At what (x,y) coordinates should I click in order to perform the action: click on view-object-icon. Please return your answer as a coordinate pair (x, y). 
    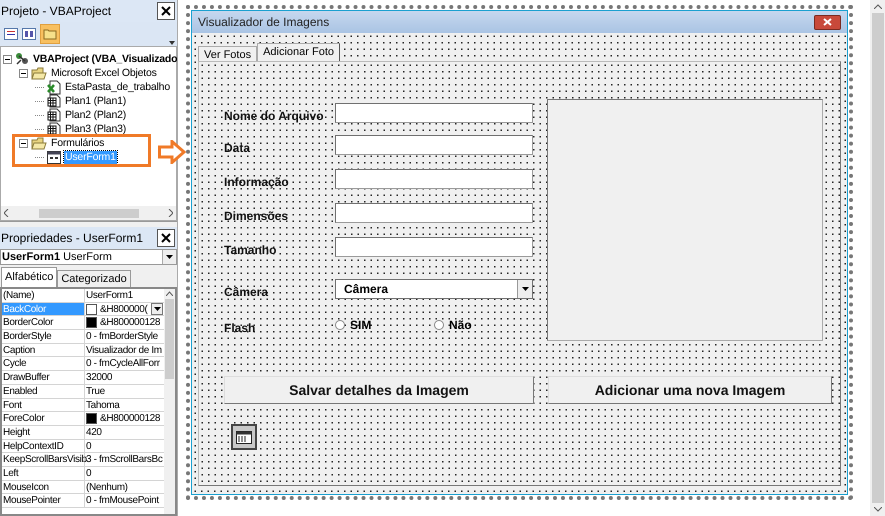
    Looking at the image, I should click on (29, 34).